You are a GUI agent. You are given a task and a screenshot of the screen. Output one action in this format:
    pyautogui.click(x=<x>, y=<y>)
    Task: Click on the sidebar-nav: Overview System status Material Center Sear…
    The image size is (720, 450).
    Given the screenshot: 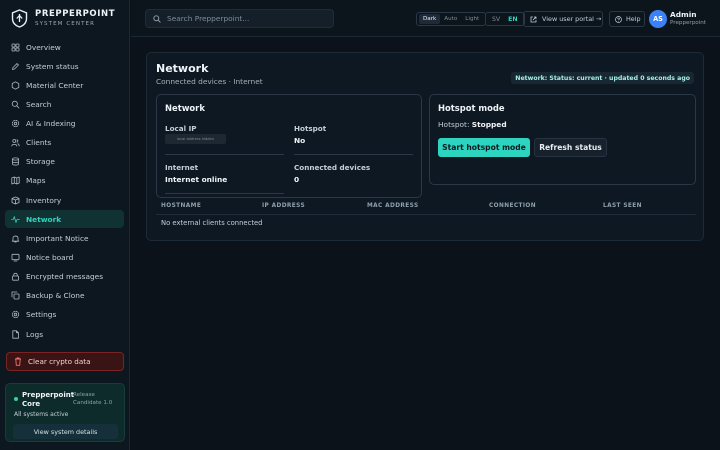 What is the action you would take?
    pyautogui.click(x=64, y=191)
    